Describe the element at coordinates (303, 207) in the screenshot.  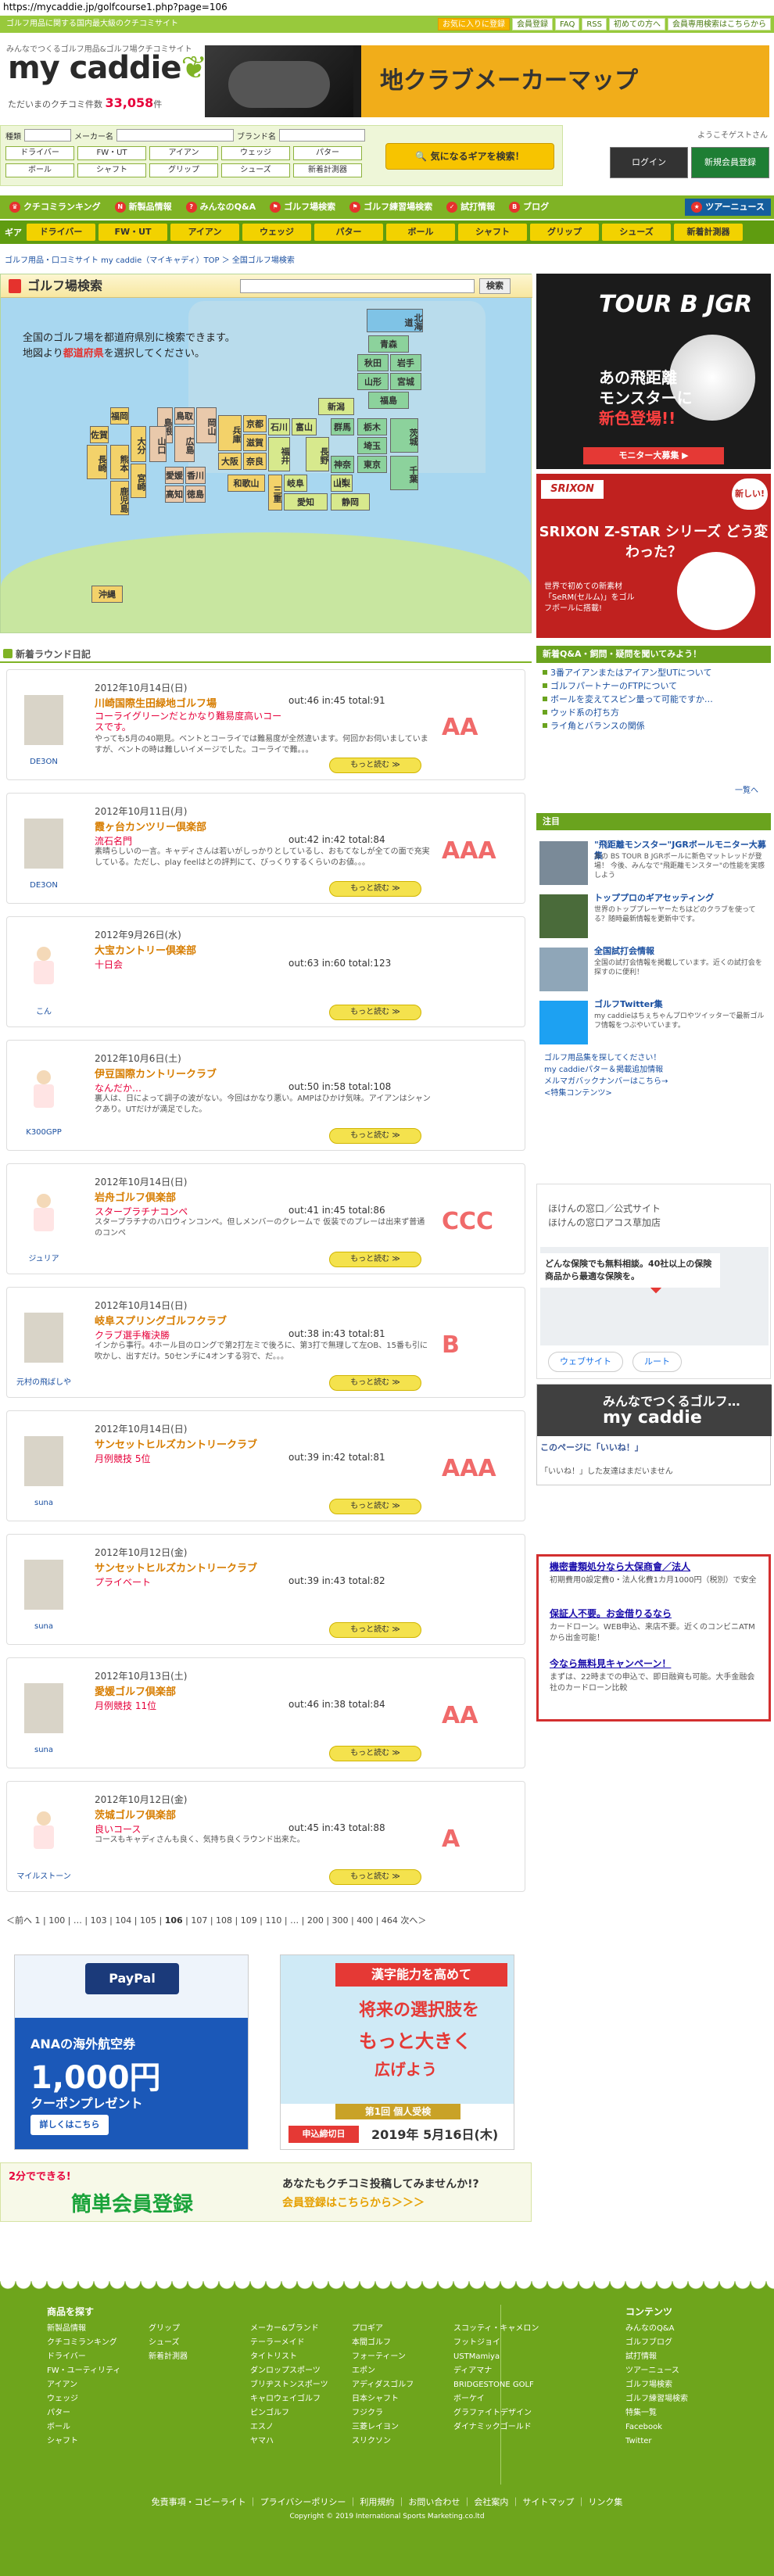
I see `nav-course-search: ⚑ ゴルフ場検索` at that location.